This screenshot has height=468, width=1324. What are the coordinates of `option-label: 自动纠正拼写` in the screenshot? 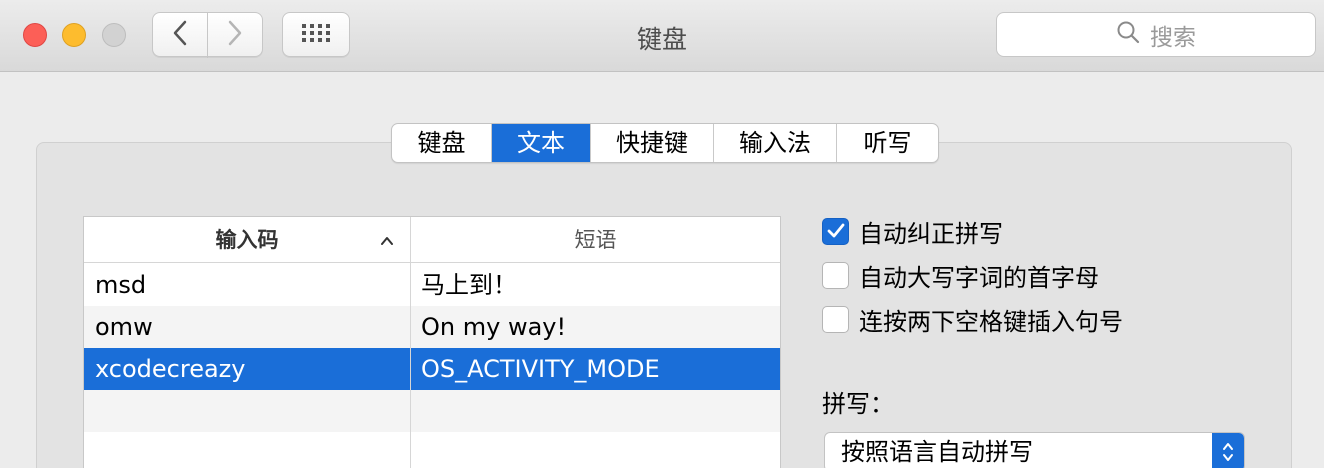 It's located at (931, 233).